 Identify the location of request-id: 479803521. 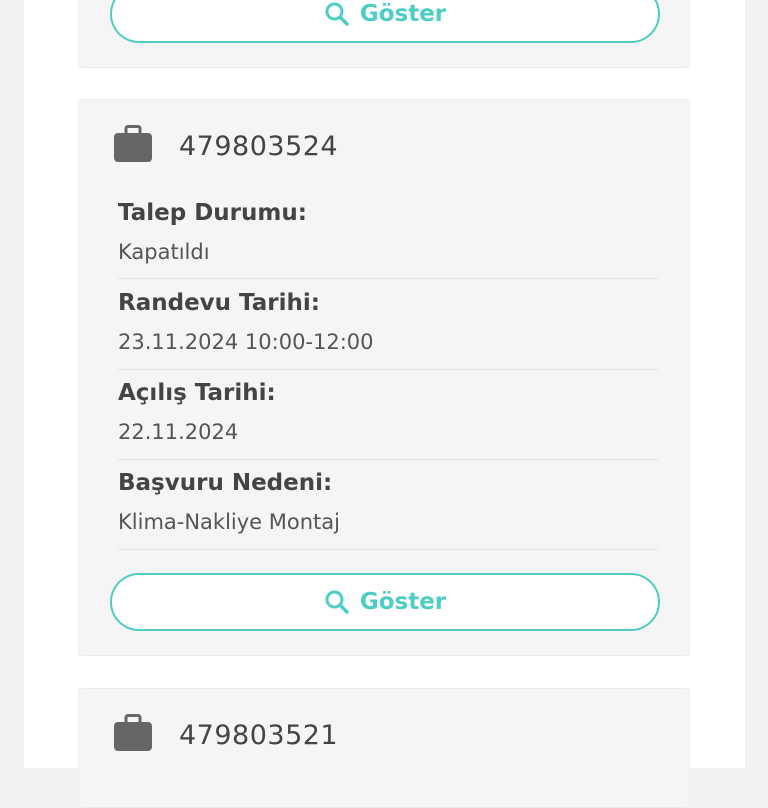
(259, 735).